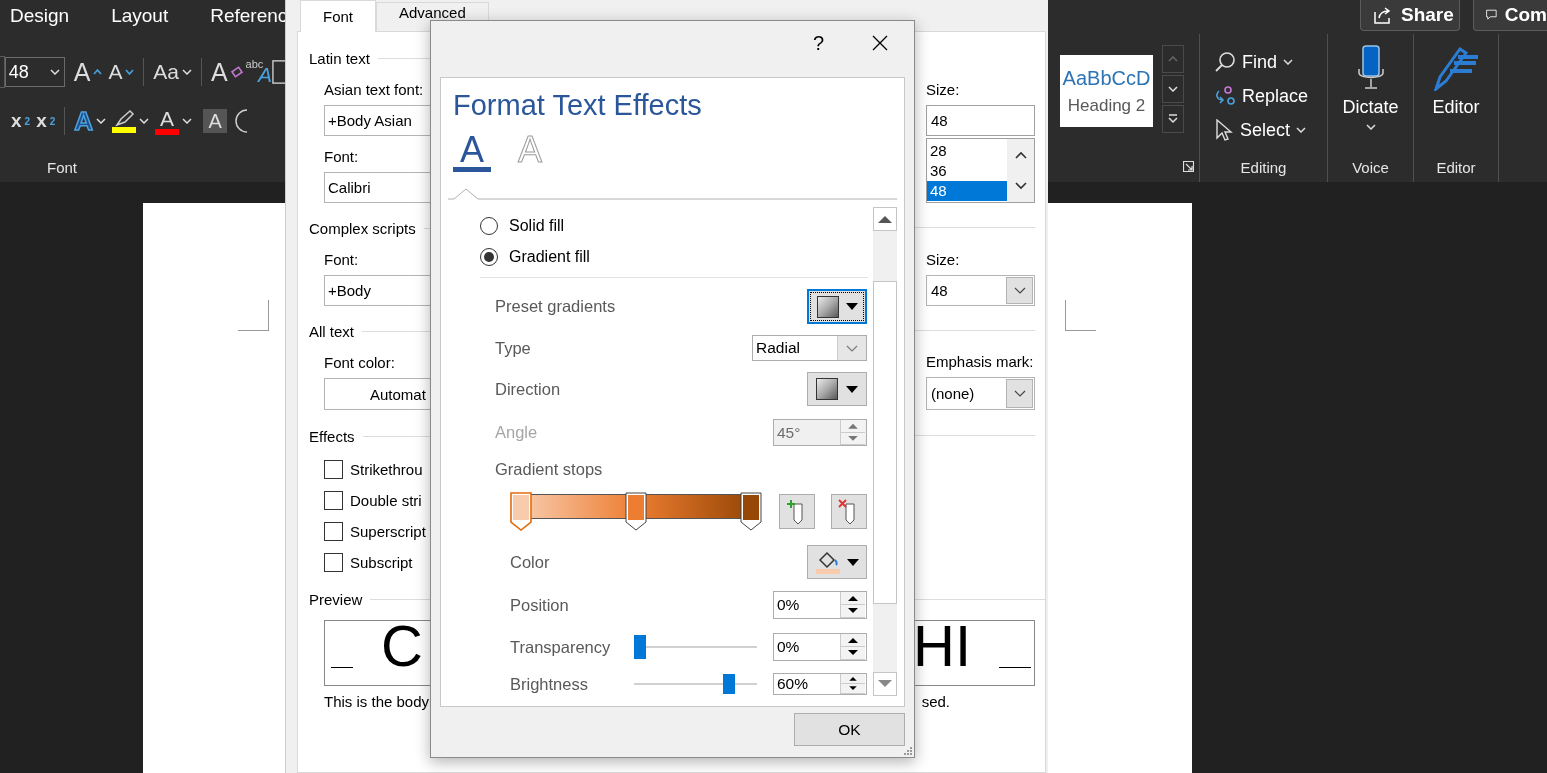 This screenshot has width=1547, height=773. What do you see at coordinates (820, 684) in the screenshot?
I see `spin-box: 60%` at bounding box center [820, 684].